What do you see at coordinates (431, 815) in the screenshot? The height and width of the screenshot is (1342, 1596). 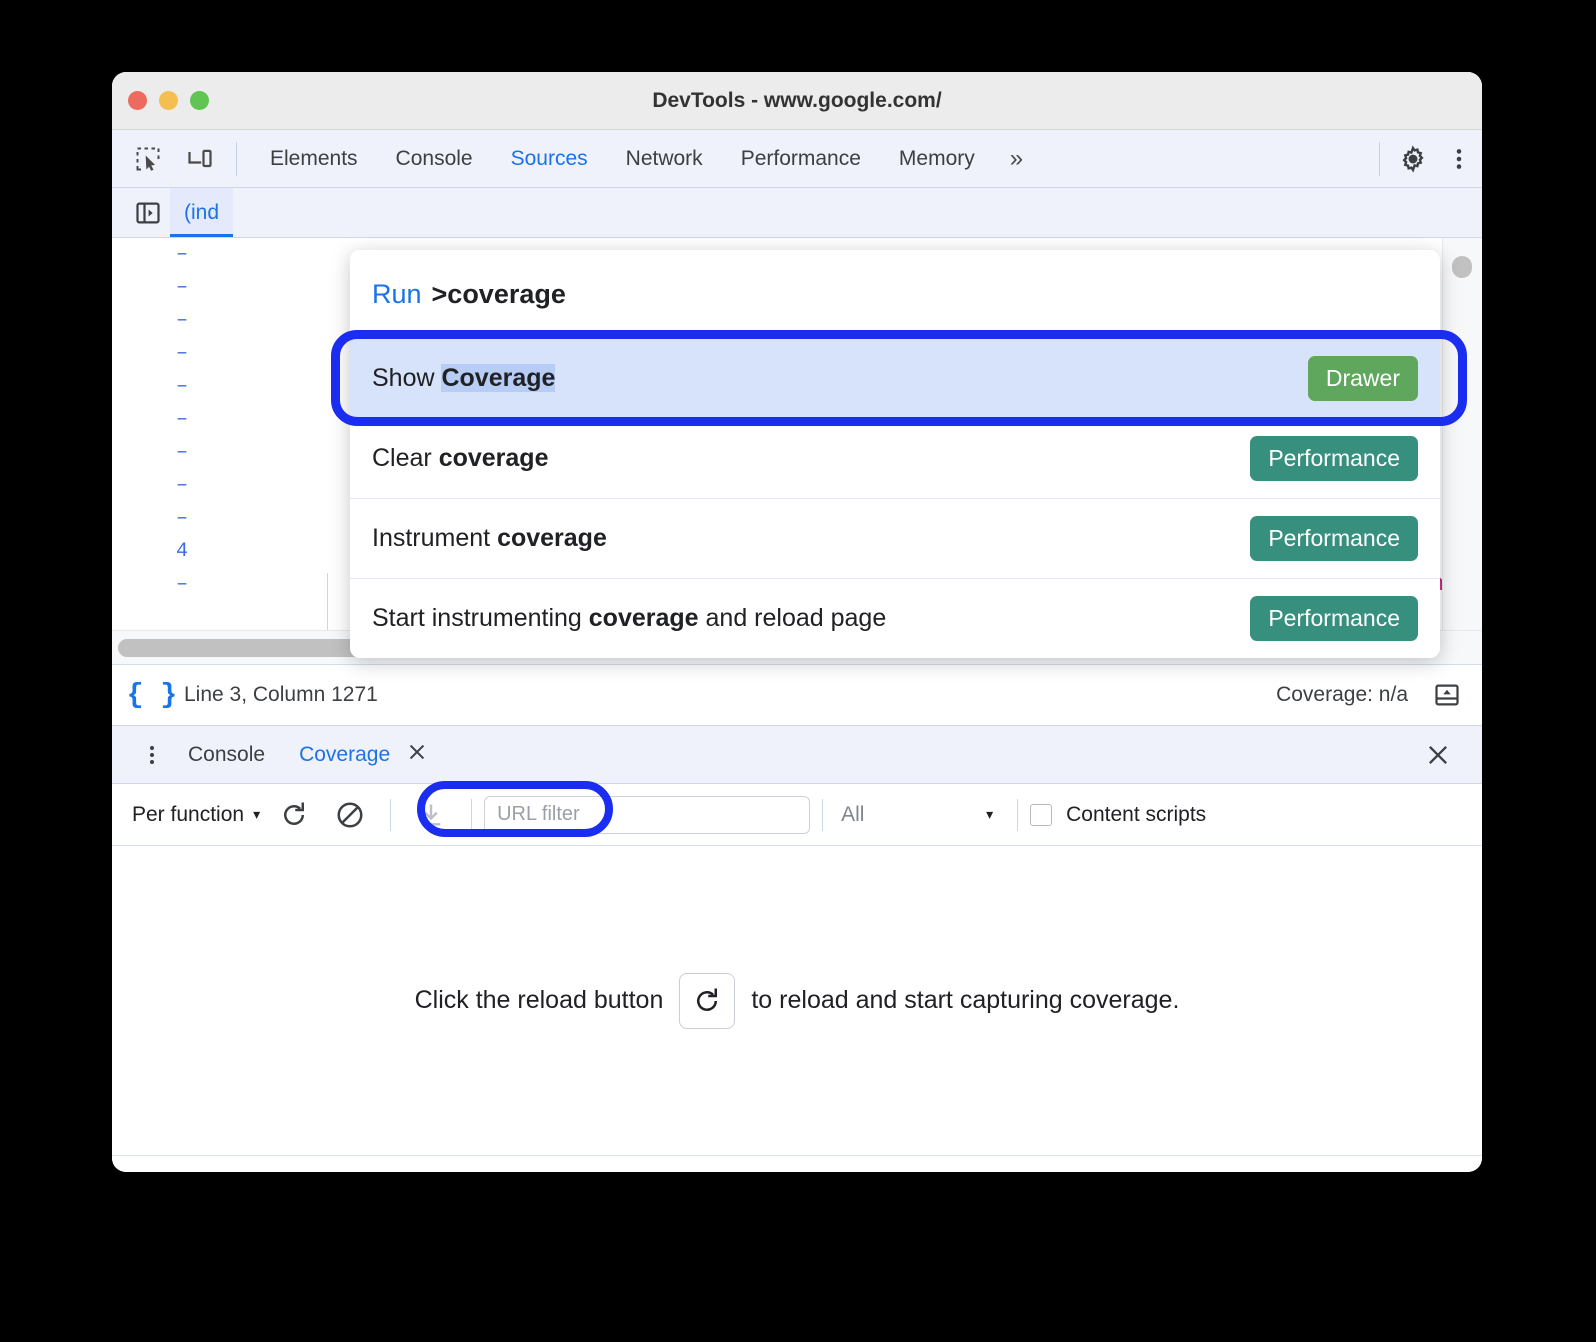 I see `download-icon` at bounding box center [431, 815].